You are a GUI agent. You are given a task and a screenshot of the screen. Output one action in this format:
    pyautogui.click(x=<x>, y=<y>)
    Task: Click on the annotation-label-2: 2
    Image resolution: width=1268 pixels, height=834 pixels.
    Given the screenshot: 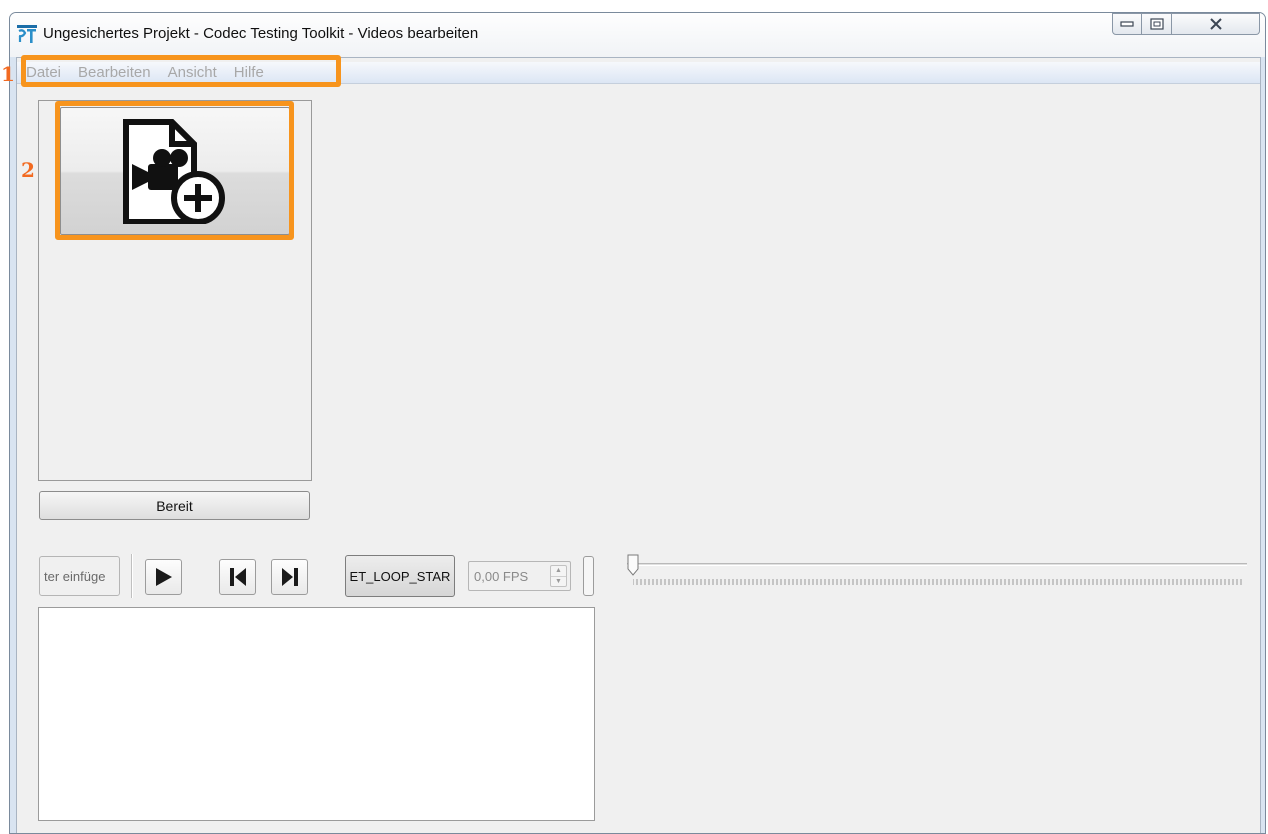 What is the action you would take?
    pyautogui.click(x=28, y=170)
    